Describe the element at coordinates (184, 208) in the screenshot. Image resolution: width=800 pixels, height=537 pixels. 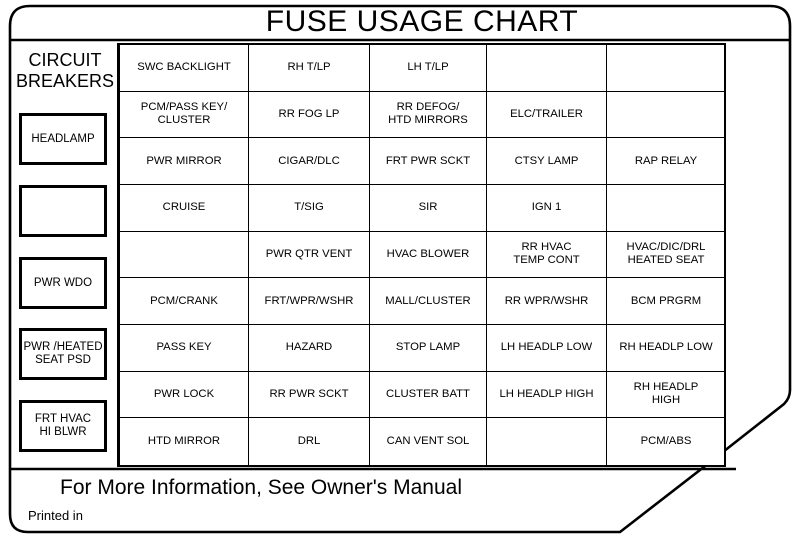
I see `fuse-cell-r4-c1: CRUISE` at that location.